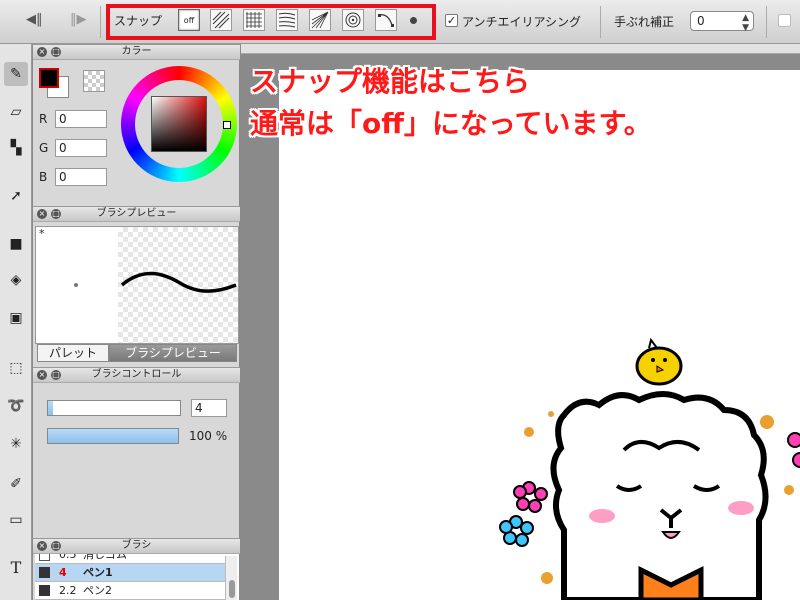 The height and width of the screenshot is (600, 800). Describe the element at coordinates (400, 22) in the screenshot. I see `top-toolbar: ◀‖ ‖▶ スナップ off ✓ アンチエイリアシング 手ぶれ補正 0 ▲ ▼` at that location.